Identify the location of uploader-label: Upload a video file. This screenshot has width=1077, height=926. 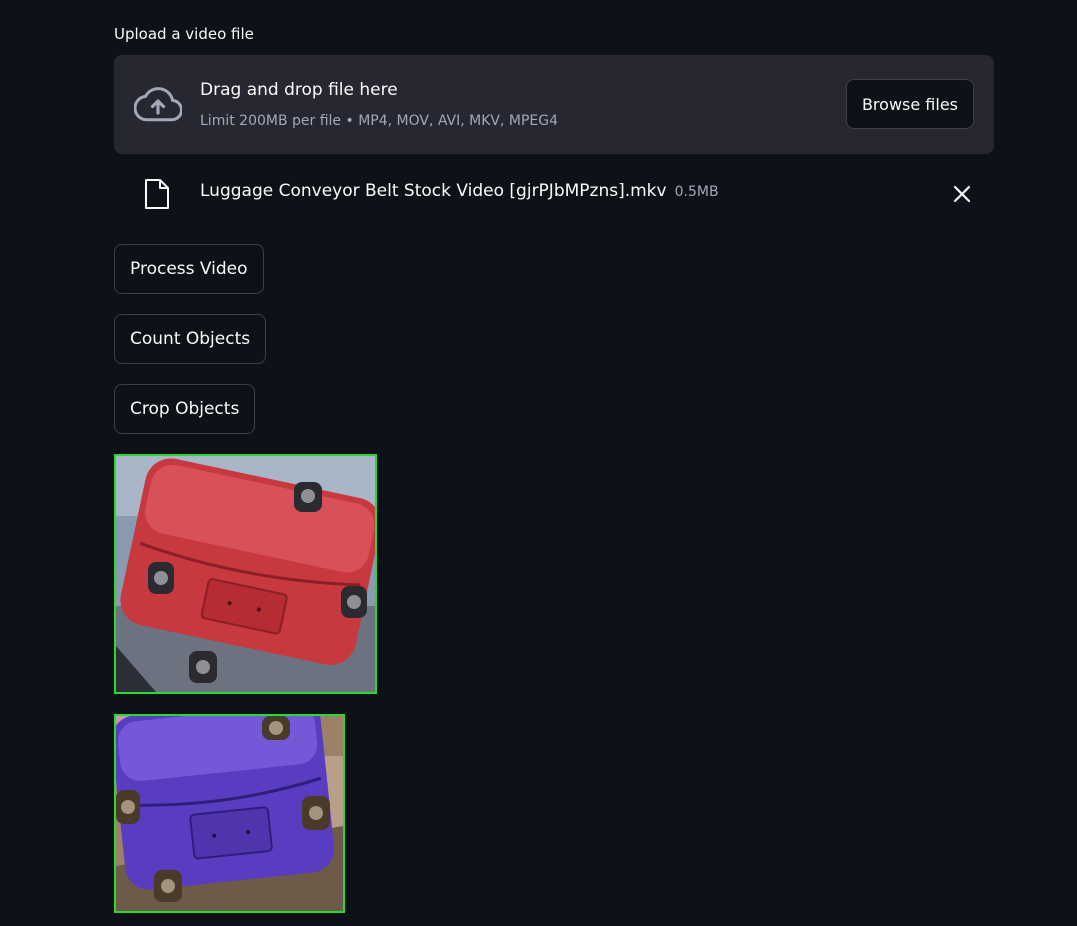
(184, 34).